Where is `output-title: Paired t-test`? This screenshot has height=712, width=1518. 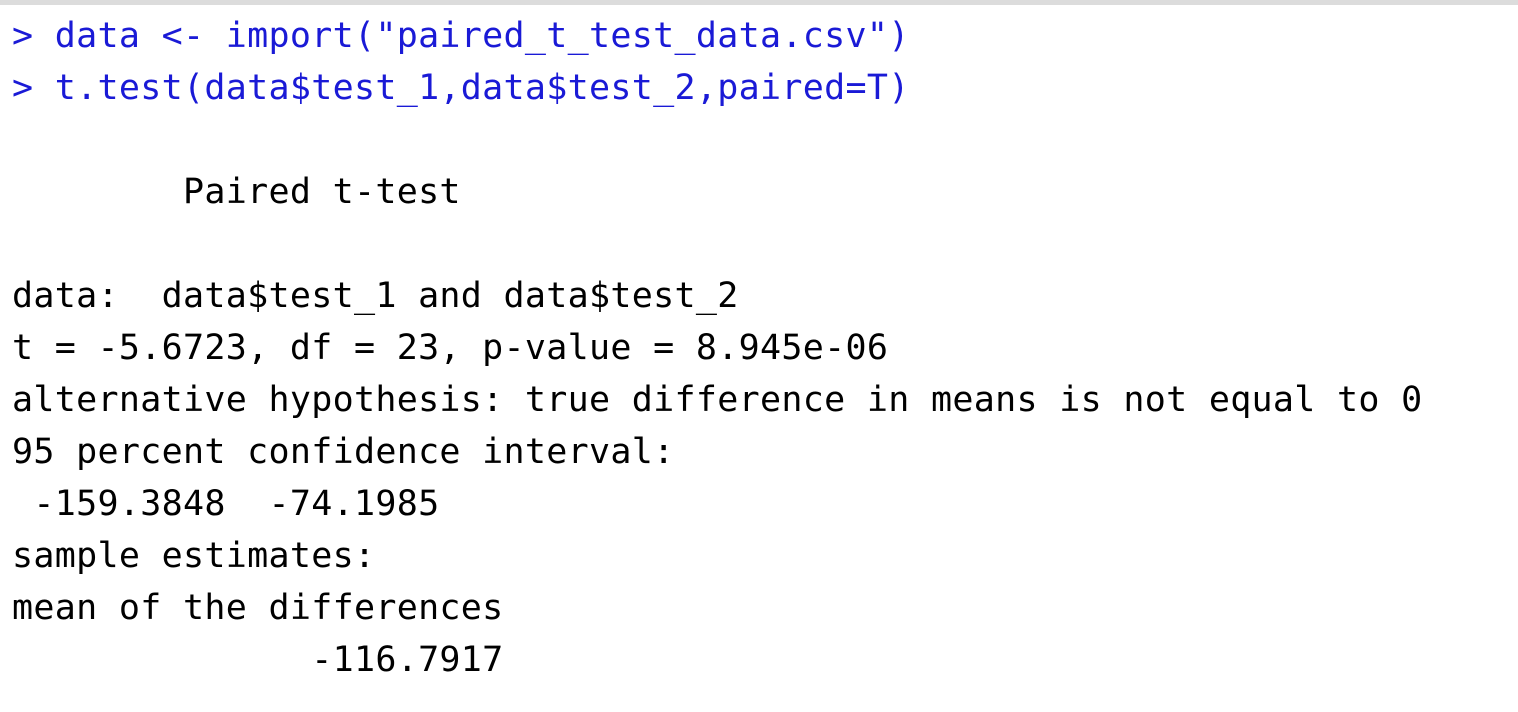 output-title: Paired t-test is located at coordinates (236, 192).